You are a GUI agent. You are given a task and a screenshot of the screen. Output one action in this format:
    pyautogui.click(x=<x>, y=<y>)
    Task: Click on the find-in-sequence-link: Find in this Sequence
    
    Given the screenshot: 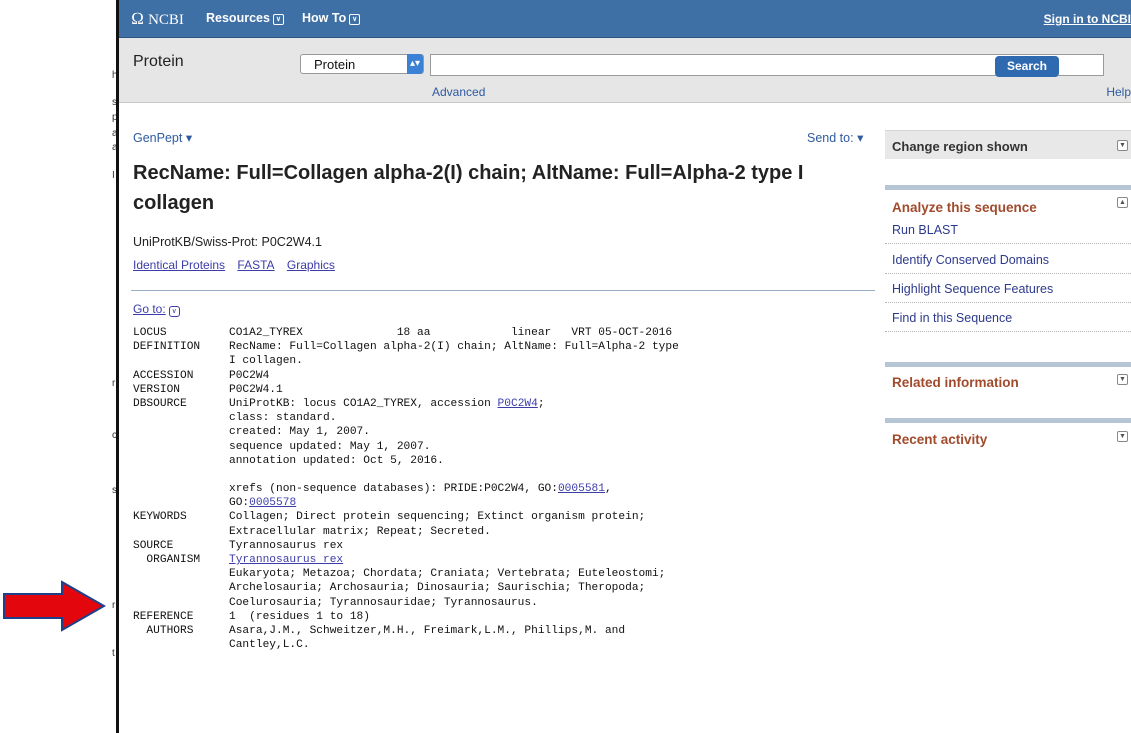 What is the action you would take?
    pyautogui.click(x=1011, y=318)
    